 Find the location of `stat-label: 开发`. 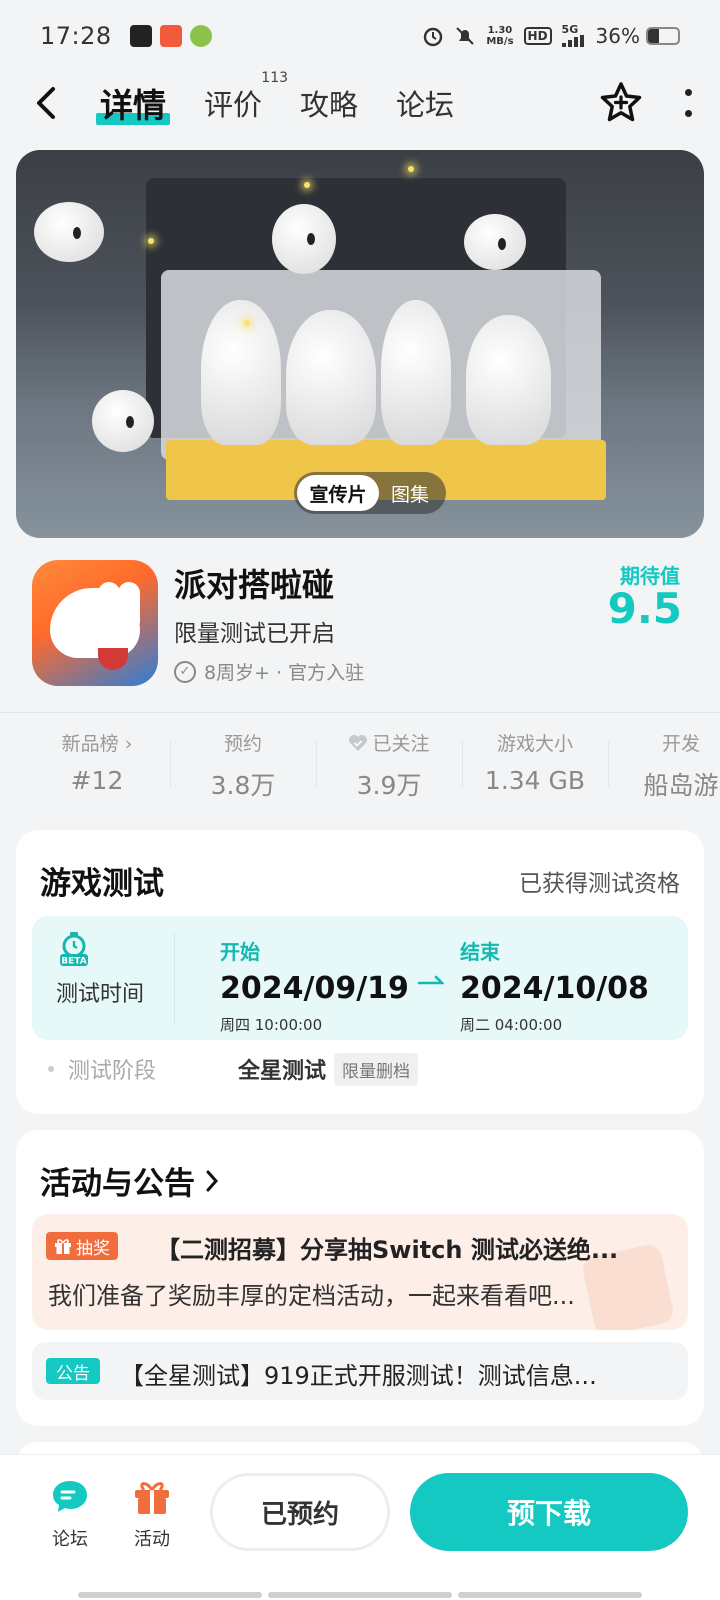

stat-label: 开发 is located at coordinates (680, 744).